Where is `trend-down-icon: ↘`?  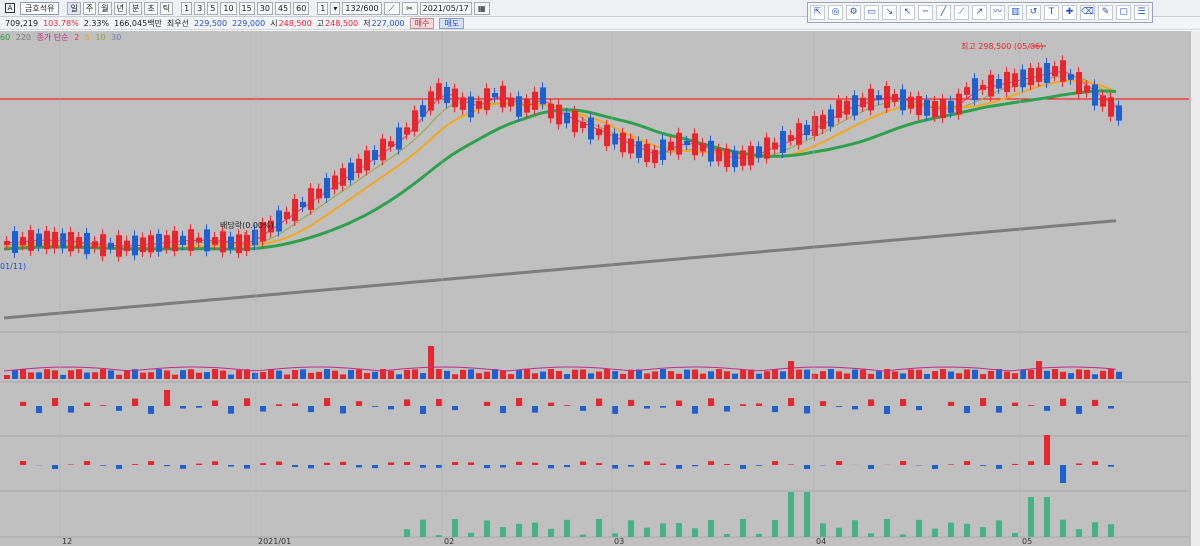 trend-down-icon: ↘ is located at coordinates (889, 12).